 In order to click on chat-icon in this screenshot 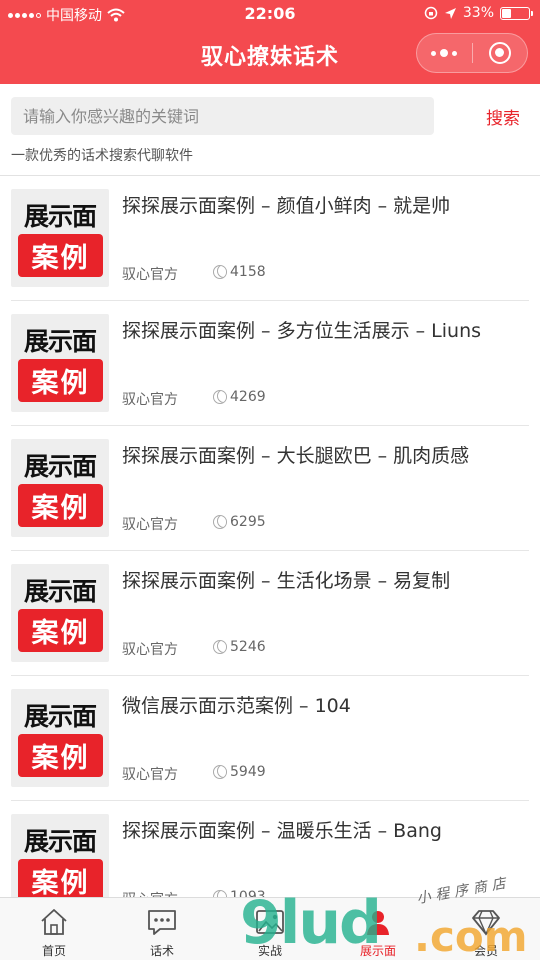, I will do `click(162, 922)`.